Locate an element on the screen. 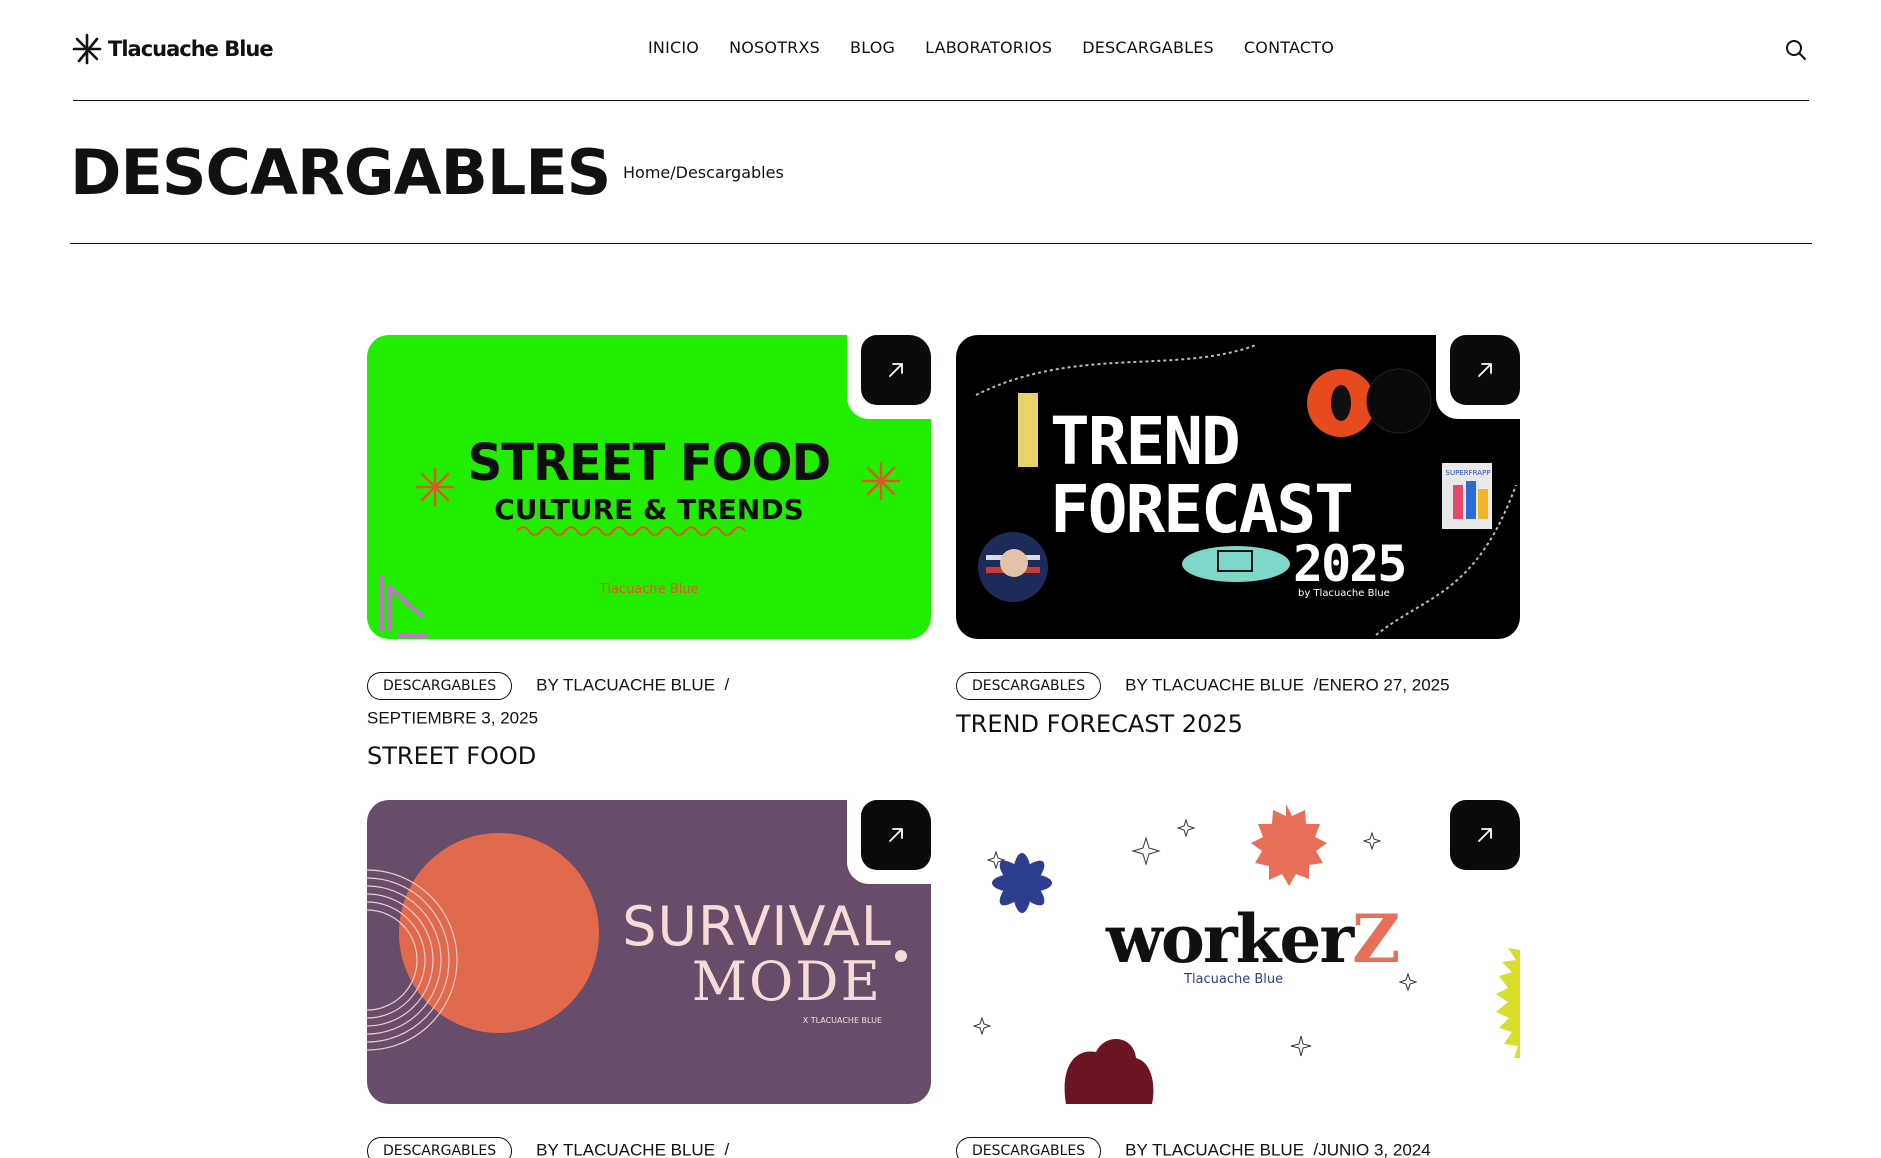 This screenshot has height=1158, width=1881. title-divider is located at coordinates (941, 243).